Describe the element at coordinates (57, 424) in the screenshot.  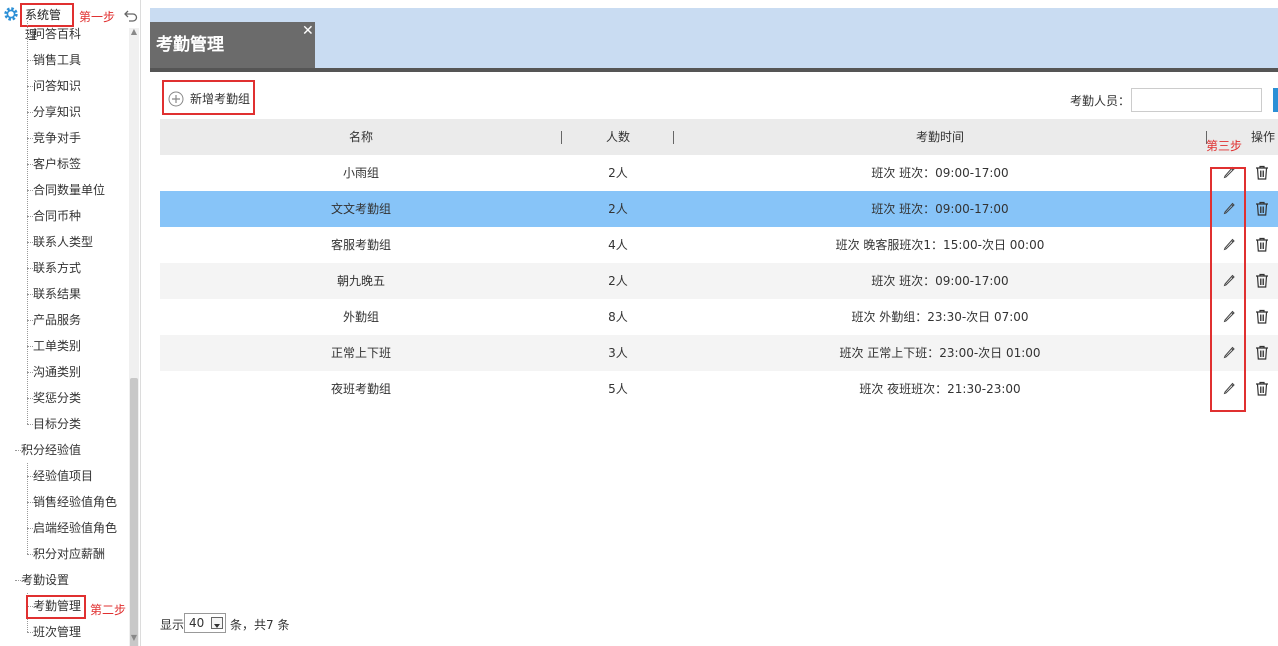
I see `sidebar-item: 目标分类` at that location.